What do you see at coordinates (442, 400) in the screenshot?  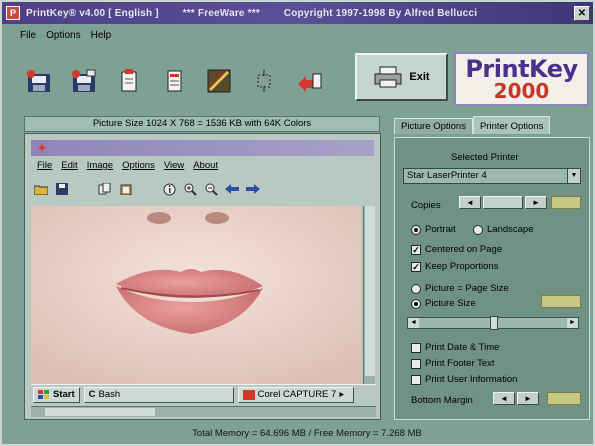 I see `bottom-margin-label: Bottom Margin` at bounding box center [442, 400].